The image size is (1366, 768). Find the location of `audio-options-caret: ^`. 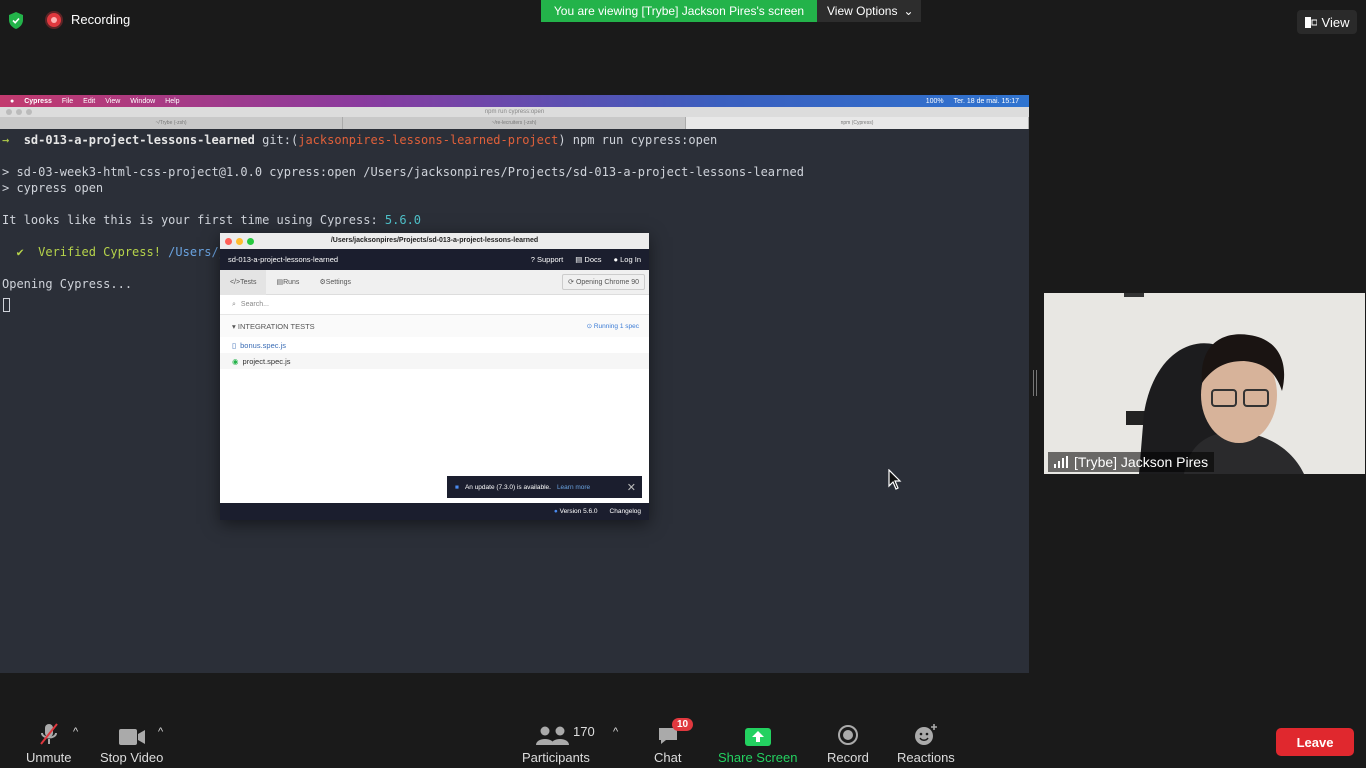

audio-options-caret: ^ is located at coordinates (75, 732).